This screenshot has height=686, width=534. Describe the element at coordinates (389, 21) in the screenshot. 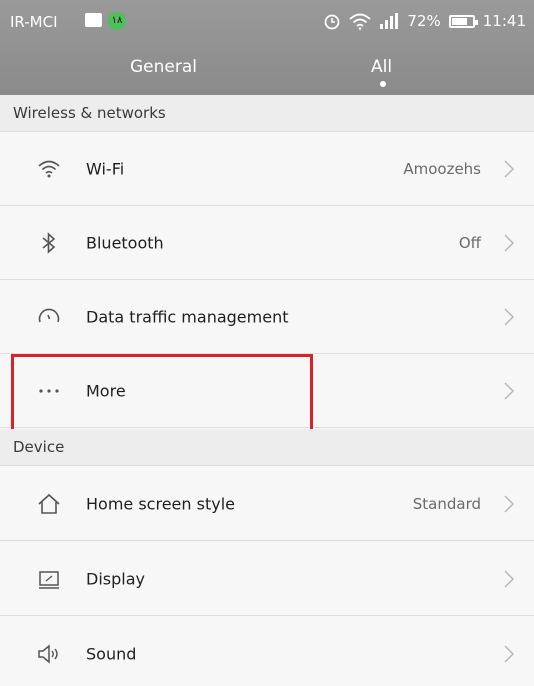

I see `signal-icon` at that location.